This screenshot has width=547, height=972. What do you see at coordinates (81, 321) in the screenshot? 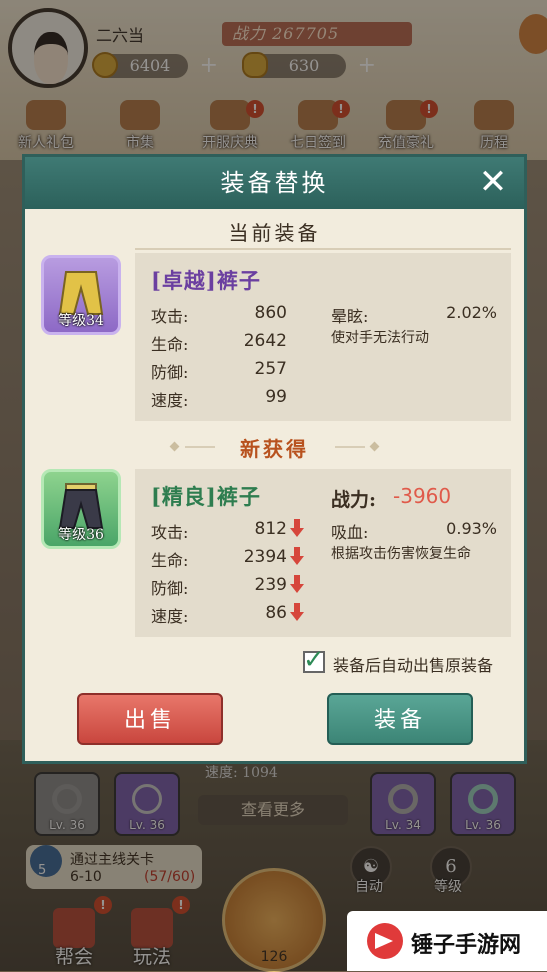
I see `current-item-level: 等级34` at bounding box center [81, 321].